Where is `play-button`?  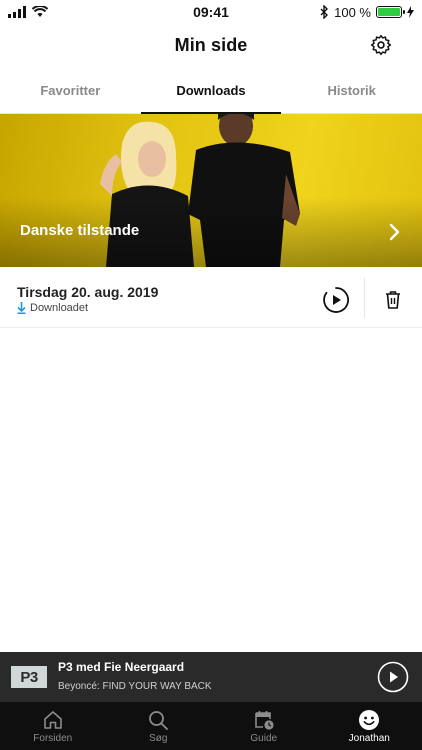 play-button is located at coordinates (336, 300).